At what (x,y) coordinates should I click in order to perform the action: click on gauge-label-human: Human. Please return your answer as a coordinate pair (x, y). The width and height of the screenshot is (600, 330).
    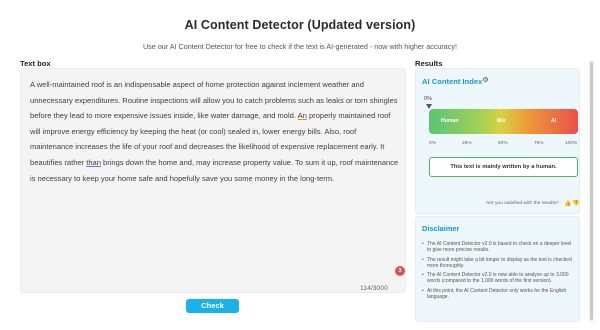
    Looking at the image, I should click on (450, 121).